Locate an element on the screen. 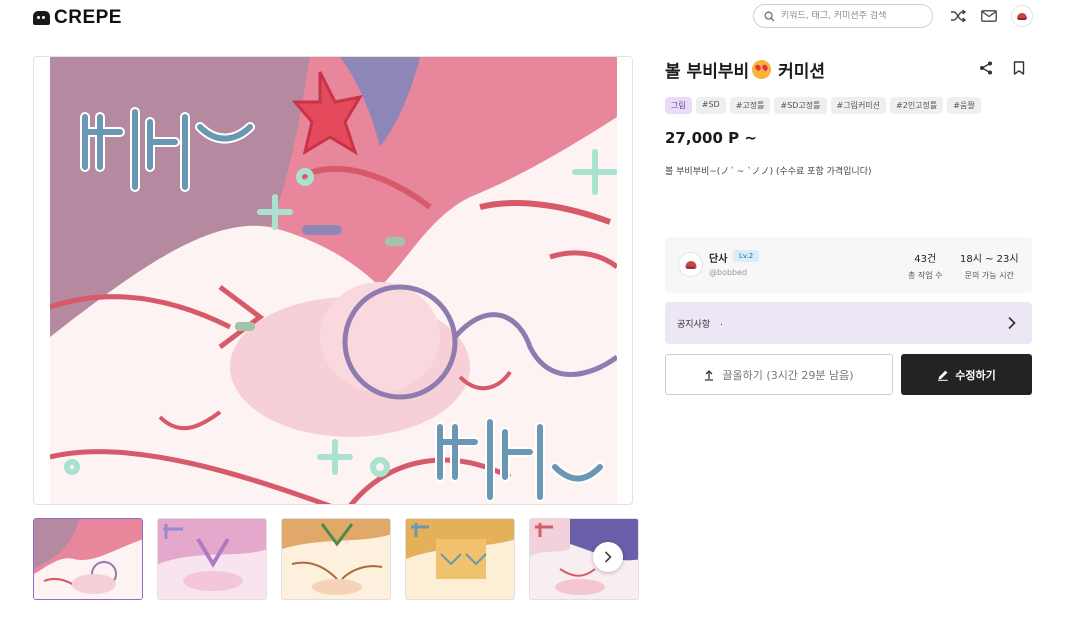 The image size is (1084, 620). product-title: 볼 부비부비 커미션 is located at coordinates (745, 69).